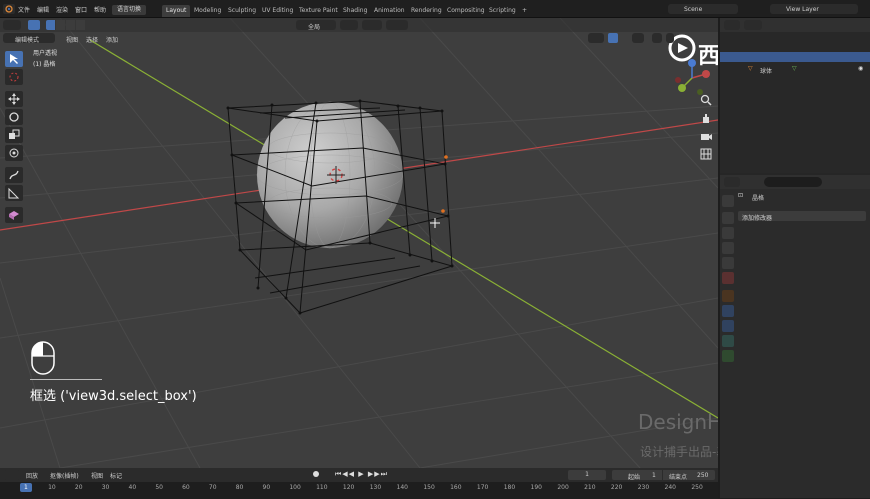 Image resolution: width=870 pixels, height=499 pixels. What do you see at coordinates (638, 38) in the screenshot?
I see `overlay-toggle-button` at bounding box center [638, 38].